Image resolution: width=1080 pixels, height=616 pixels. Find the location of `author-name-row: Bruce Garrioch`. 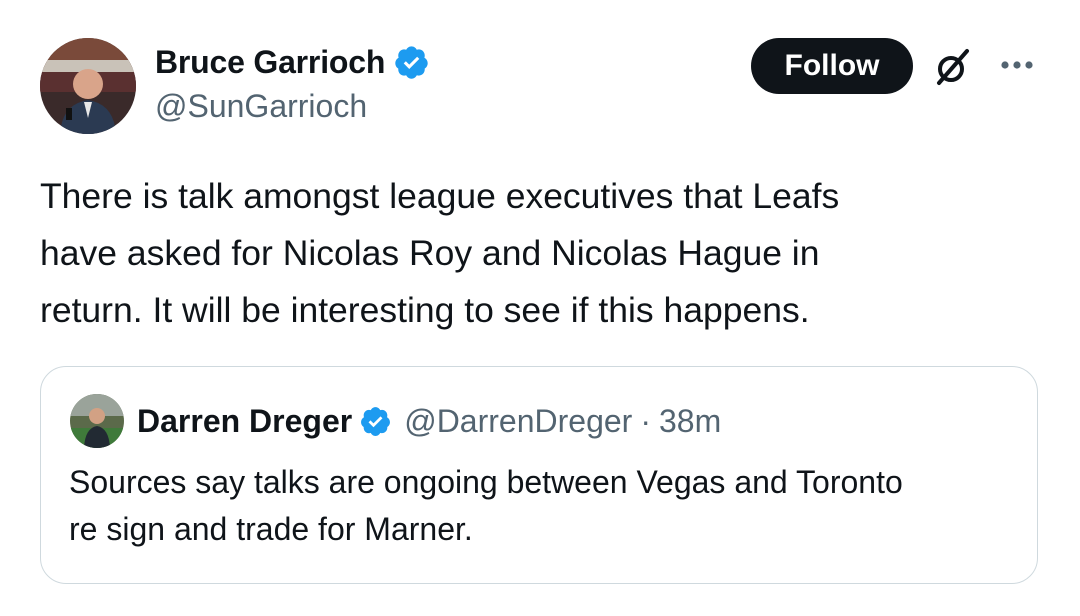

author-name-row: Bruce Garrioch is located at coordinates (292, 62).